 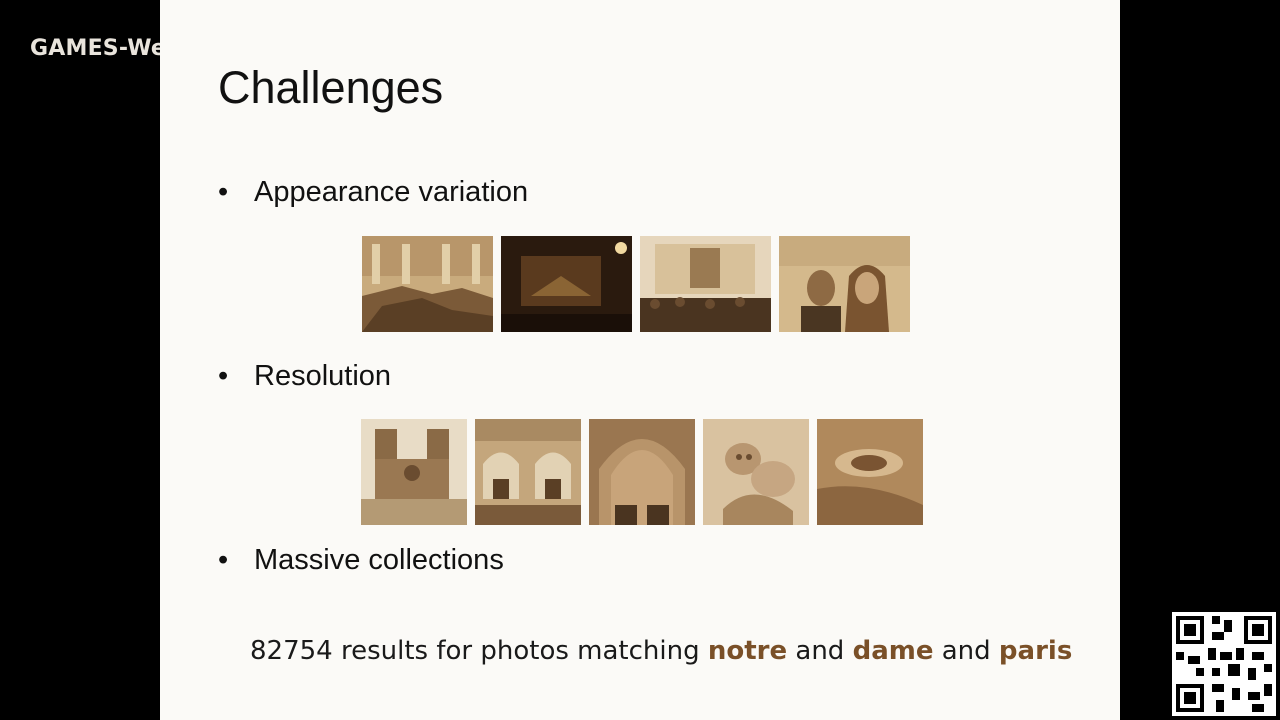 I want to click on keyword-paris: paris, so click(x=1035, y=651).